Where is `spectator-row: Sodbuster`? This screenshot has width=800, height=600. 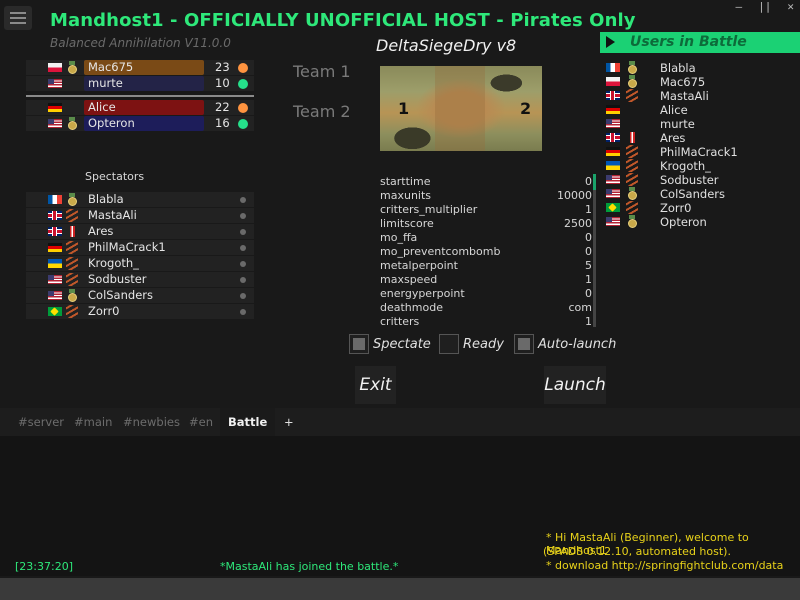 spectator-row: Sodbuster is located at coordinates (140, 279).